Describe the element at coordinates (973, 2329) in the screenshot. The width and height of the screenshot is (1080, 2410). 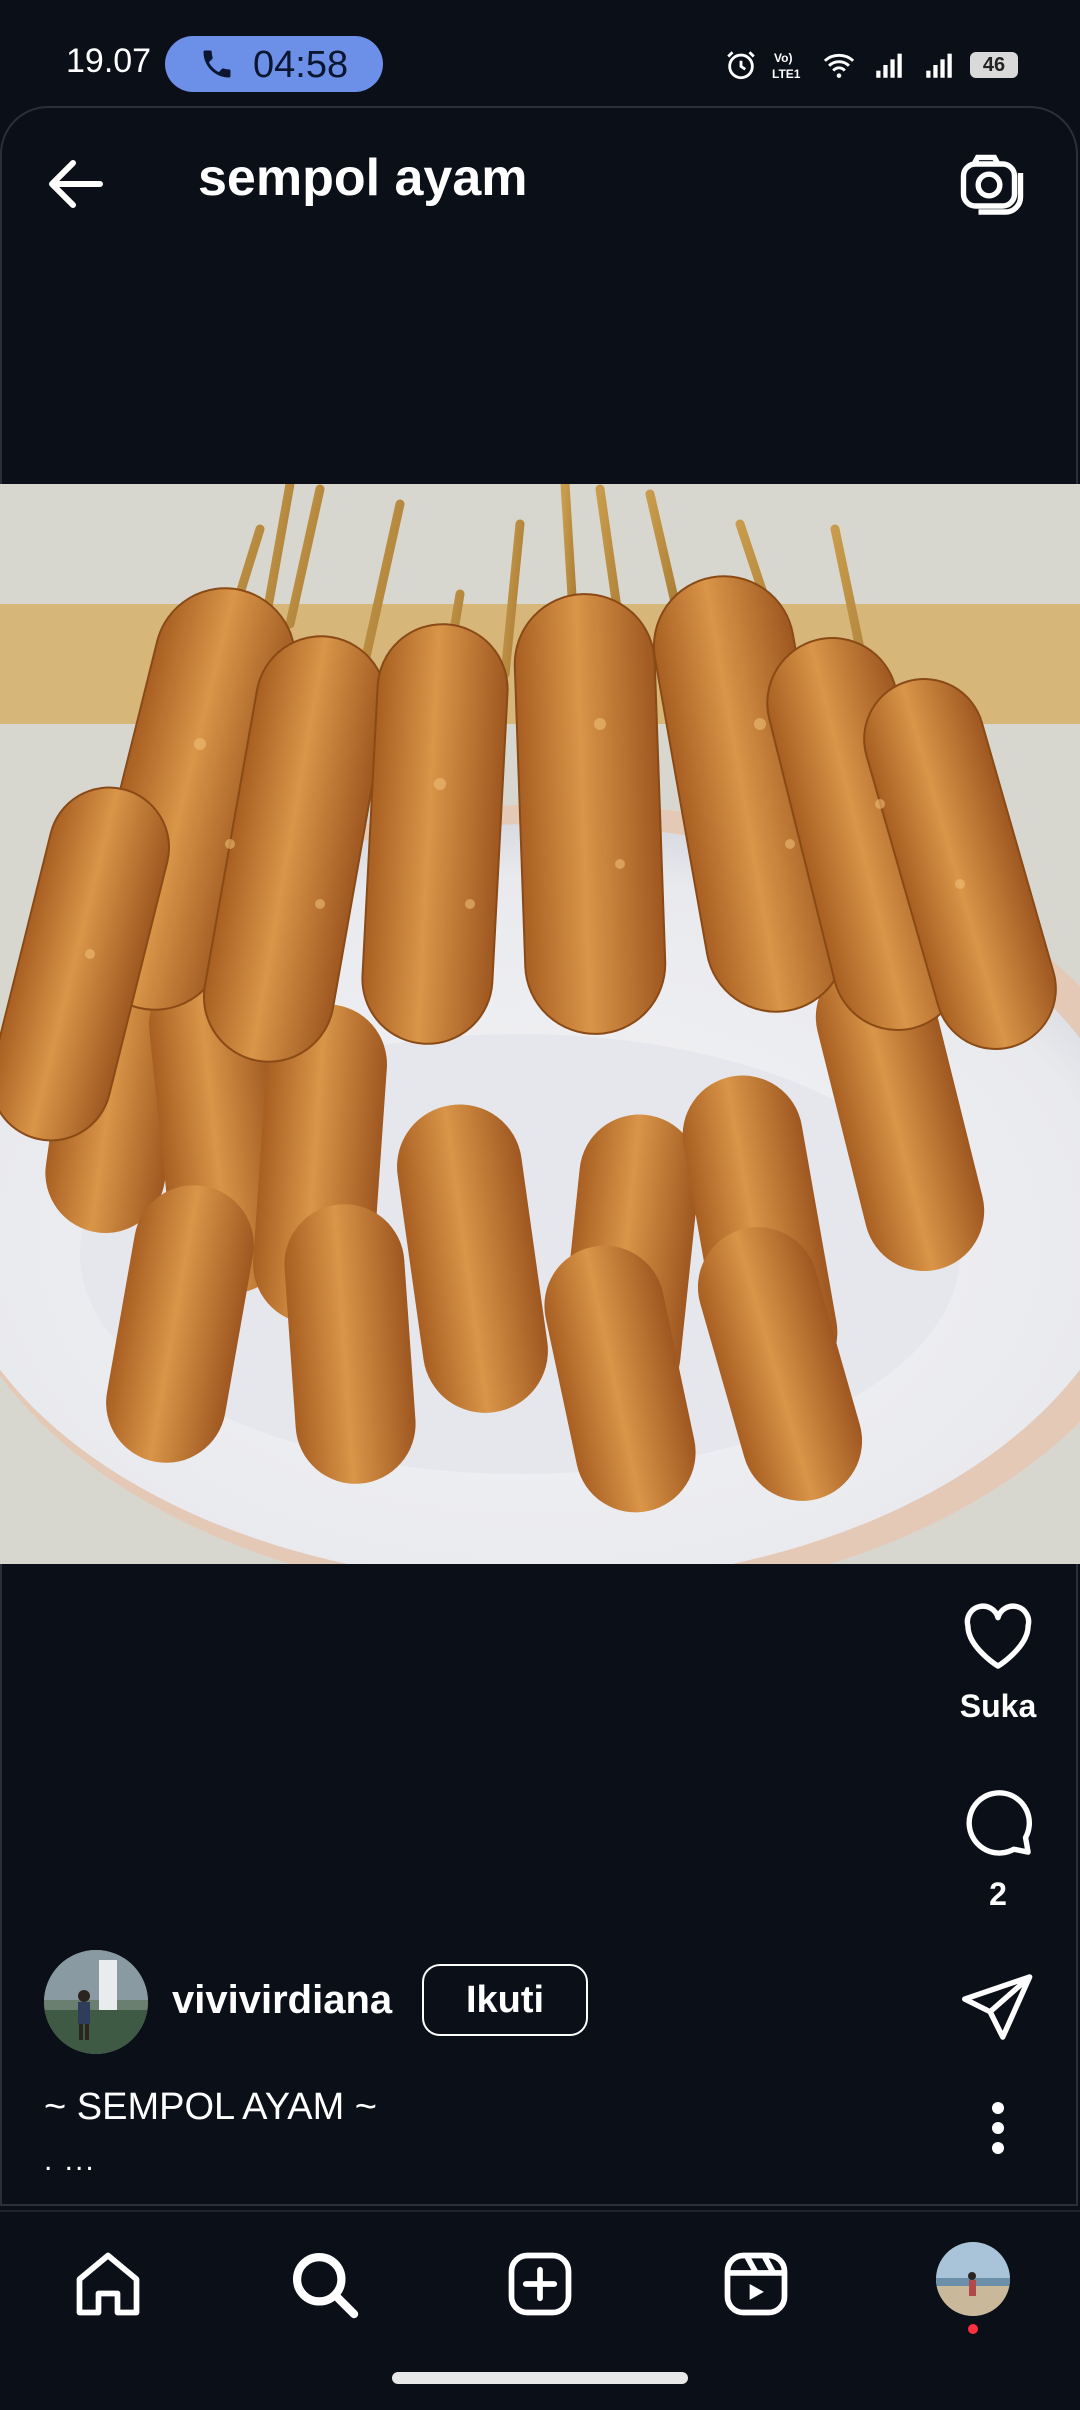
I see `notification-dot` at that location.